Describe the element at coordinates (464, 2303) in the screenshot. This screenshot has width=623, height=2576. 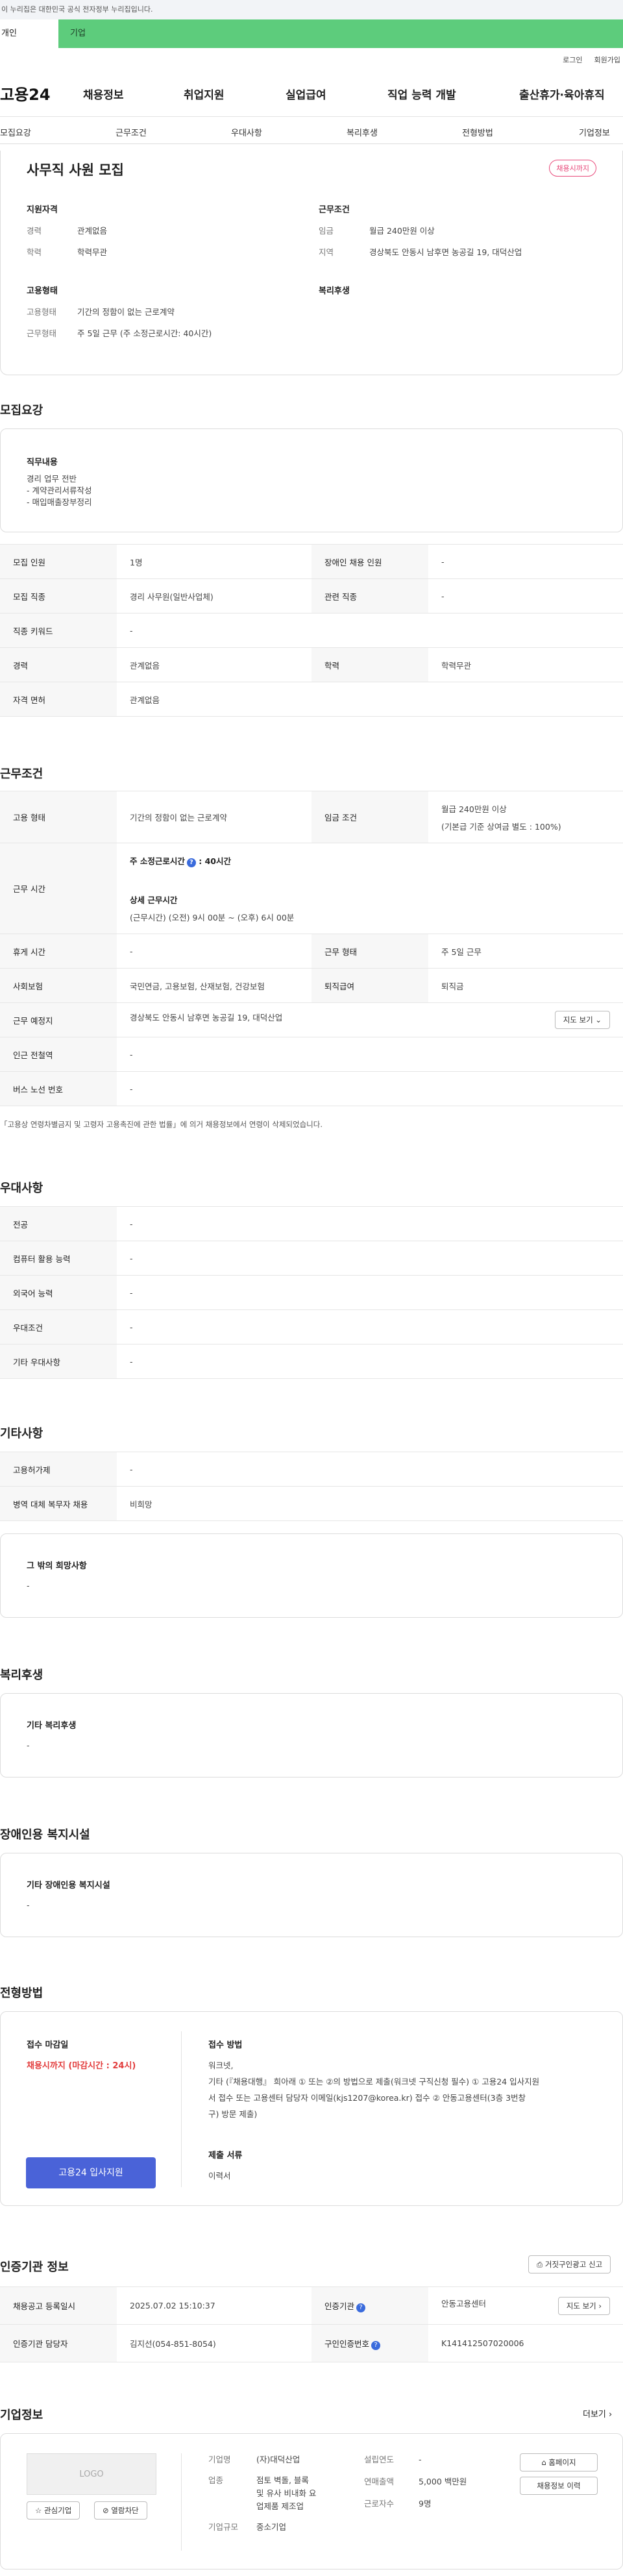
I see `org-value: 안동고용센터` at that location.